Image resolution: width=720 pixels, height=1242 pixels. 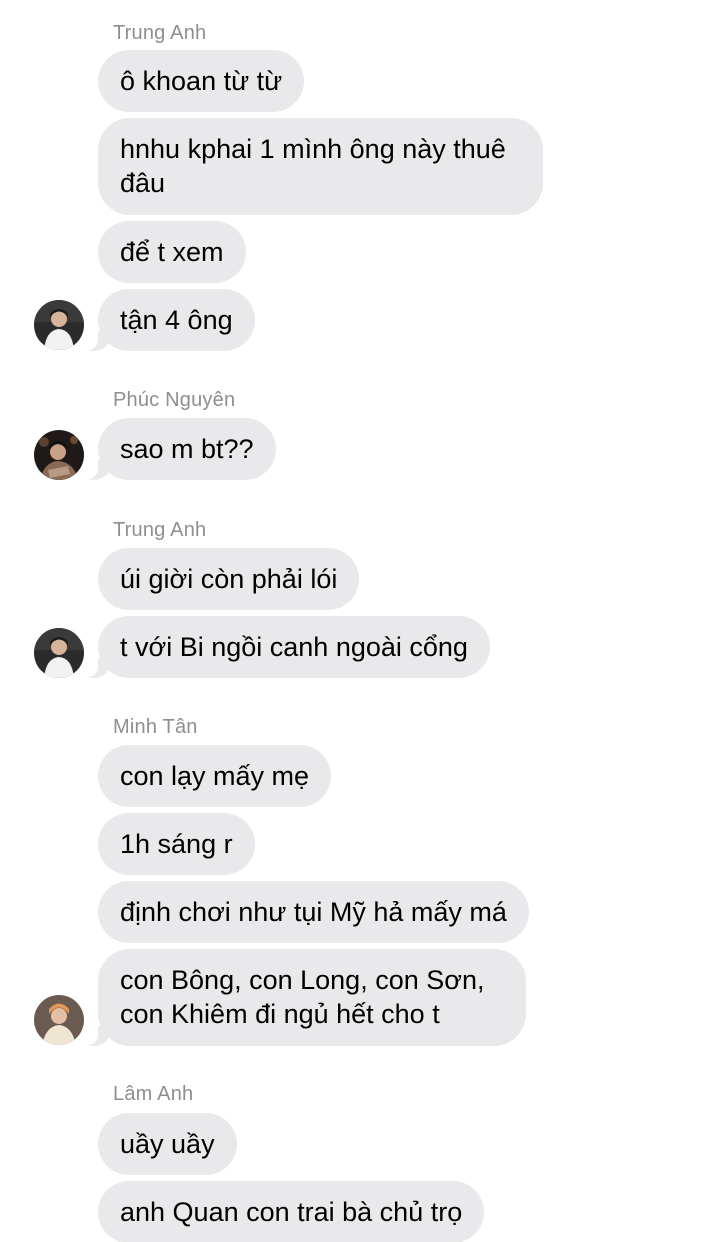 I want to click on message-bubble: hnhu kphai 1 mình ông này thuê đâu, so click(x=320, y=166).